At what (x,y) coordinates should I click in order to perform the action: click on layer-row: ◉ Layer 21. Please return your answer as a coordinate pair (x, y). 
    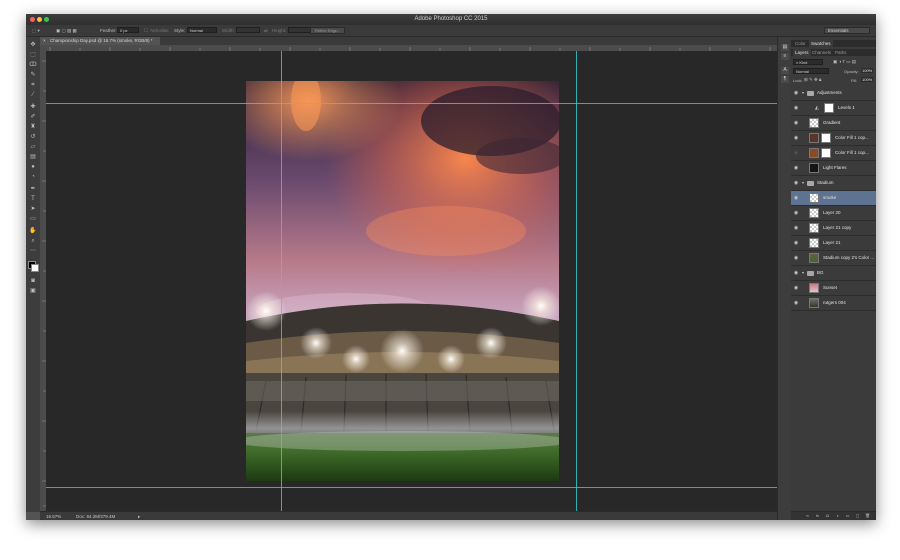
    Looking at the image, I should click on (833, 243).